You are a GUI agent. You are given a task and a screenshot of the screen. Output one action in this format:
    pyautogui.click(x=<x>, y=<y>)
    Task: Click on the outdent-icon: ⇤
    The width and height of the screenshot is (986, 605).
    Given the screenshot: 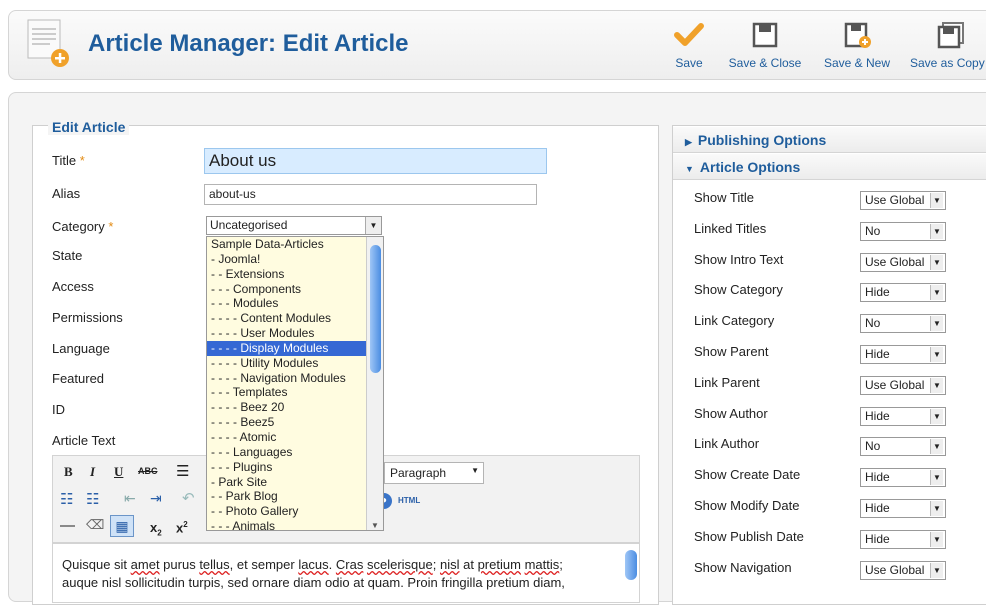 What is the action you would take?
    pyautogui.click(x=130, y=498)
    